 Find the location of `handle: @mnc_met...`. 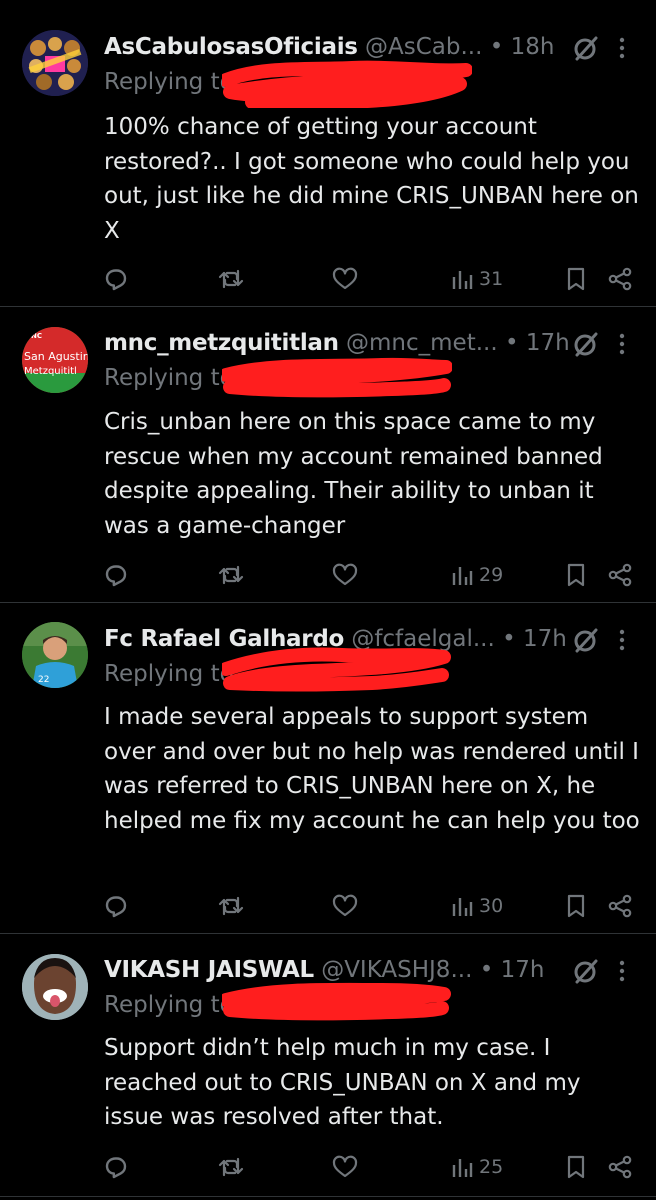

handle: @mnc_met... is located at coordinates (422, 343).